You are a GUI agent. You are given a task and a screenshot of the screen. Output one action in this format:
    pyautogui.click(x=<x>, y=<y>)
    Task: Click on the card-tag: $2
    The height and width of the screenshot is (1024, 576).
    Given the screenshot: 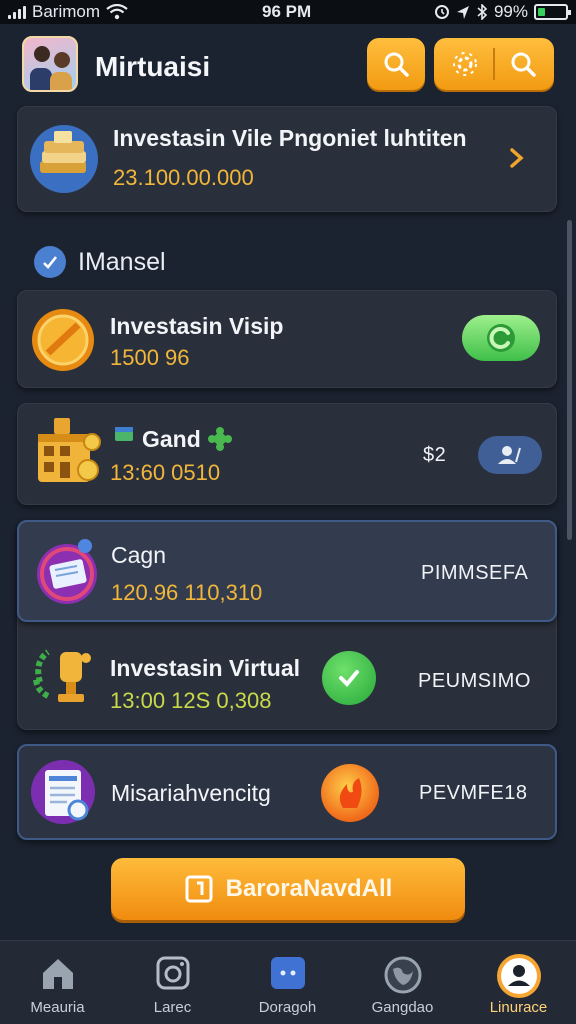 What is the action you would take?
    pyautogui.click(x=435, y=455)
    